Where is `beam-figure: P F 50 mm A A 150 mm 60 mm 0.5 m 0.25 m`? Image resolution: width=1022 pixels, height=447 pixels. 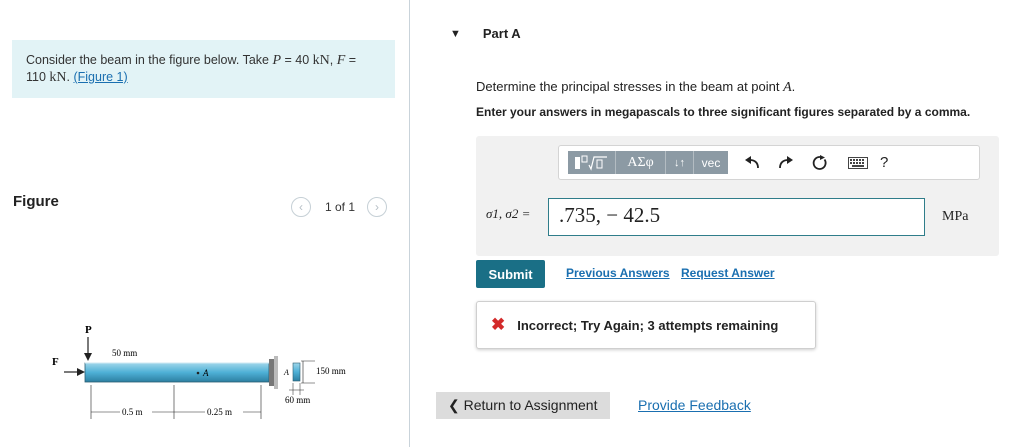
beam-figure: P F 50 mm A A 150 mm 60 mm 0.5 m 0.25 m is located at coordinates (199, 371).